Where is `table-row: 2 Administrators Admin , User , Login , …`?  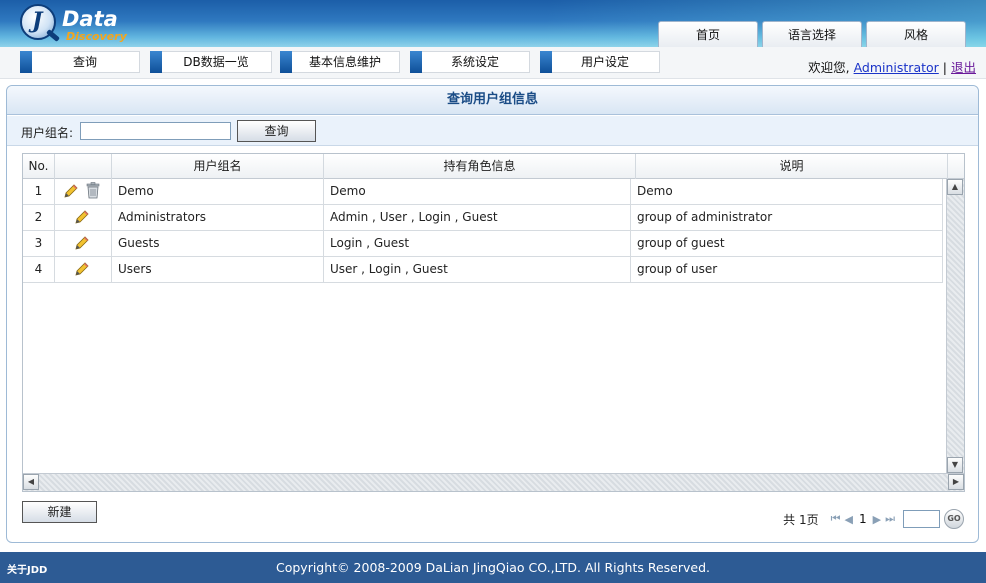 table-row: 2 Administrators Admin , User , Login , … is located at coordinates (483, 218).